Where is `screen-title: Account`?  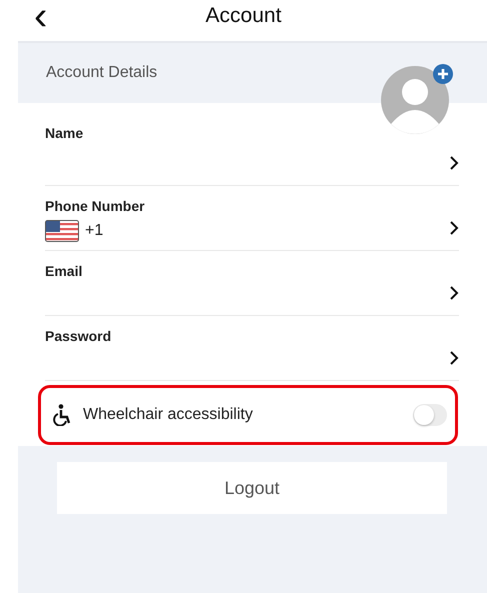 screen-title: Account is located at coordinates (244, 16).